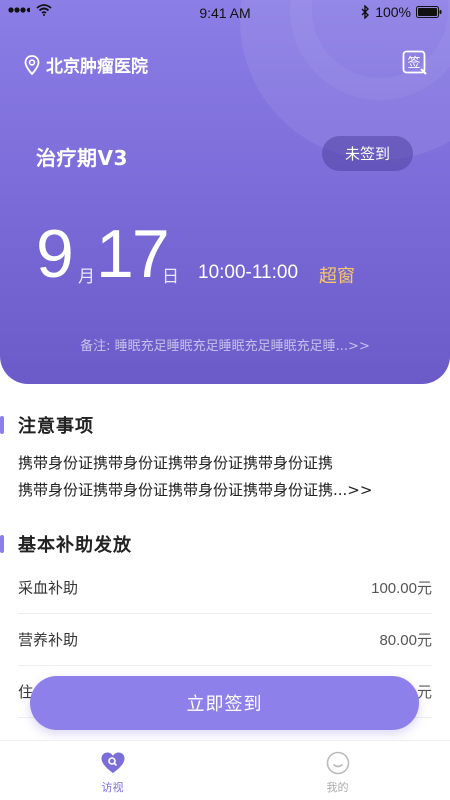 The height and width of the screenshot is (800, 450). What do you see at coordinates (225, 588) in the screenshot?
I see `subsidy-row: 采血补助 100.00元` at bounding box center [225, 588].